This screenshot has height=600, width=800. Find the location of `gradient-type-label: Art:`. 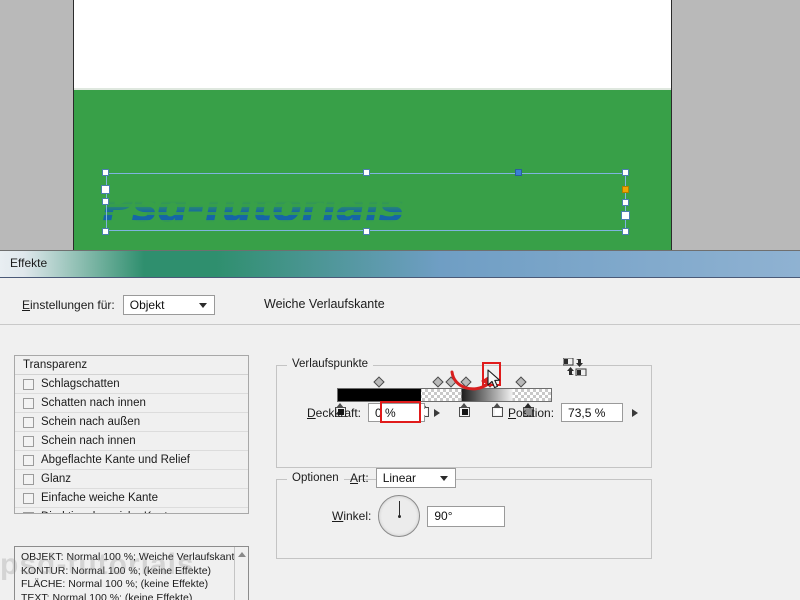

gradient-type-label: Art: is located at coordinates (359, 478).